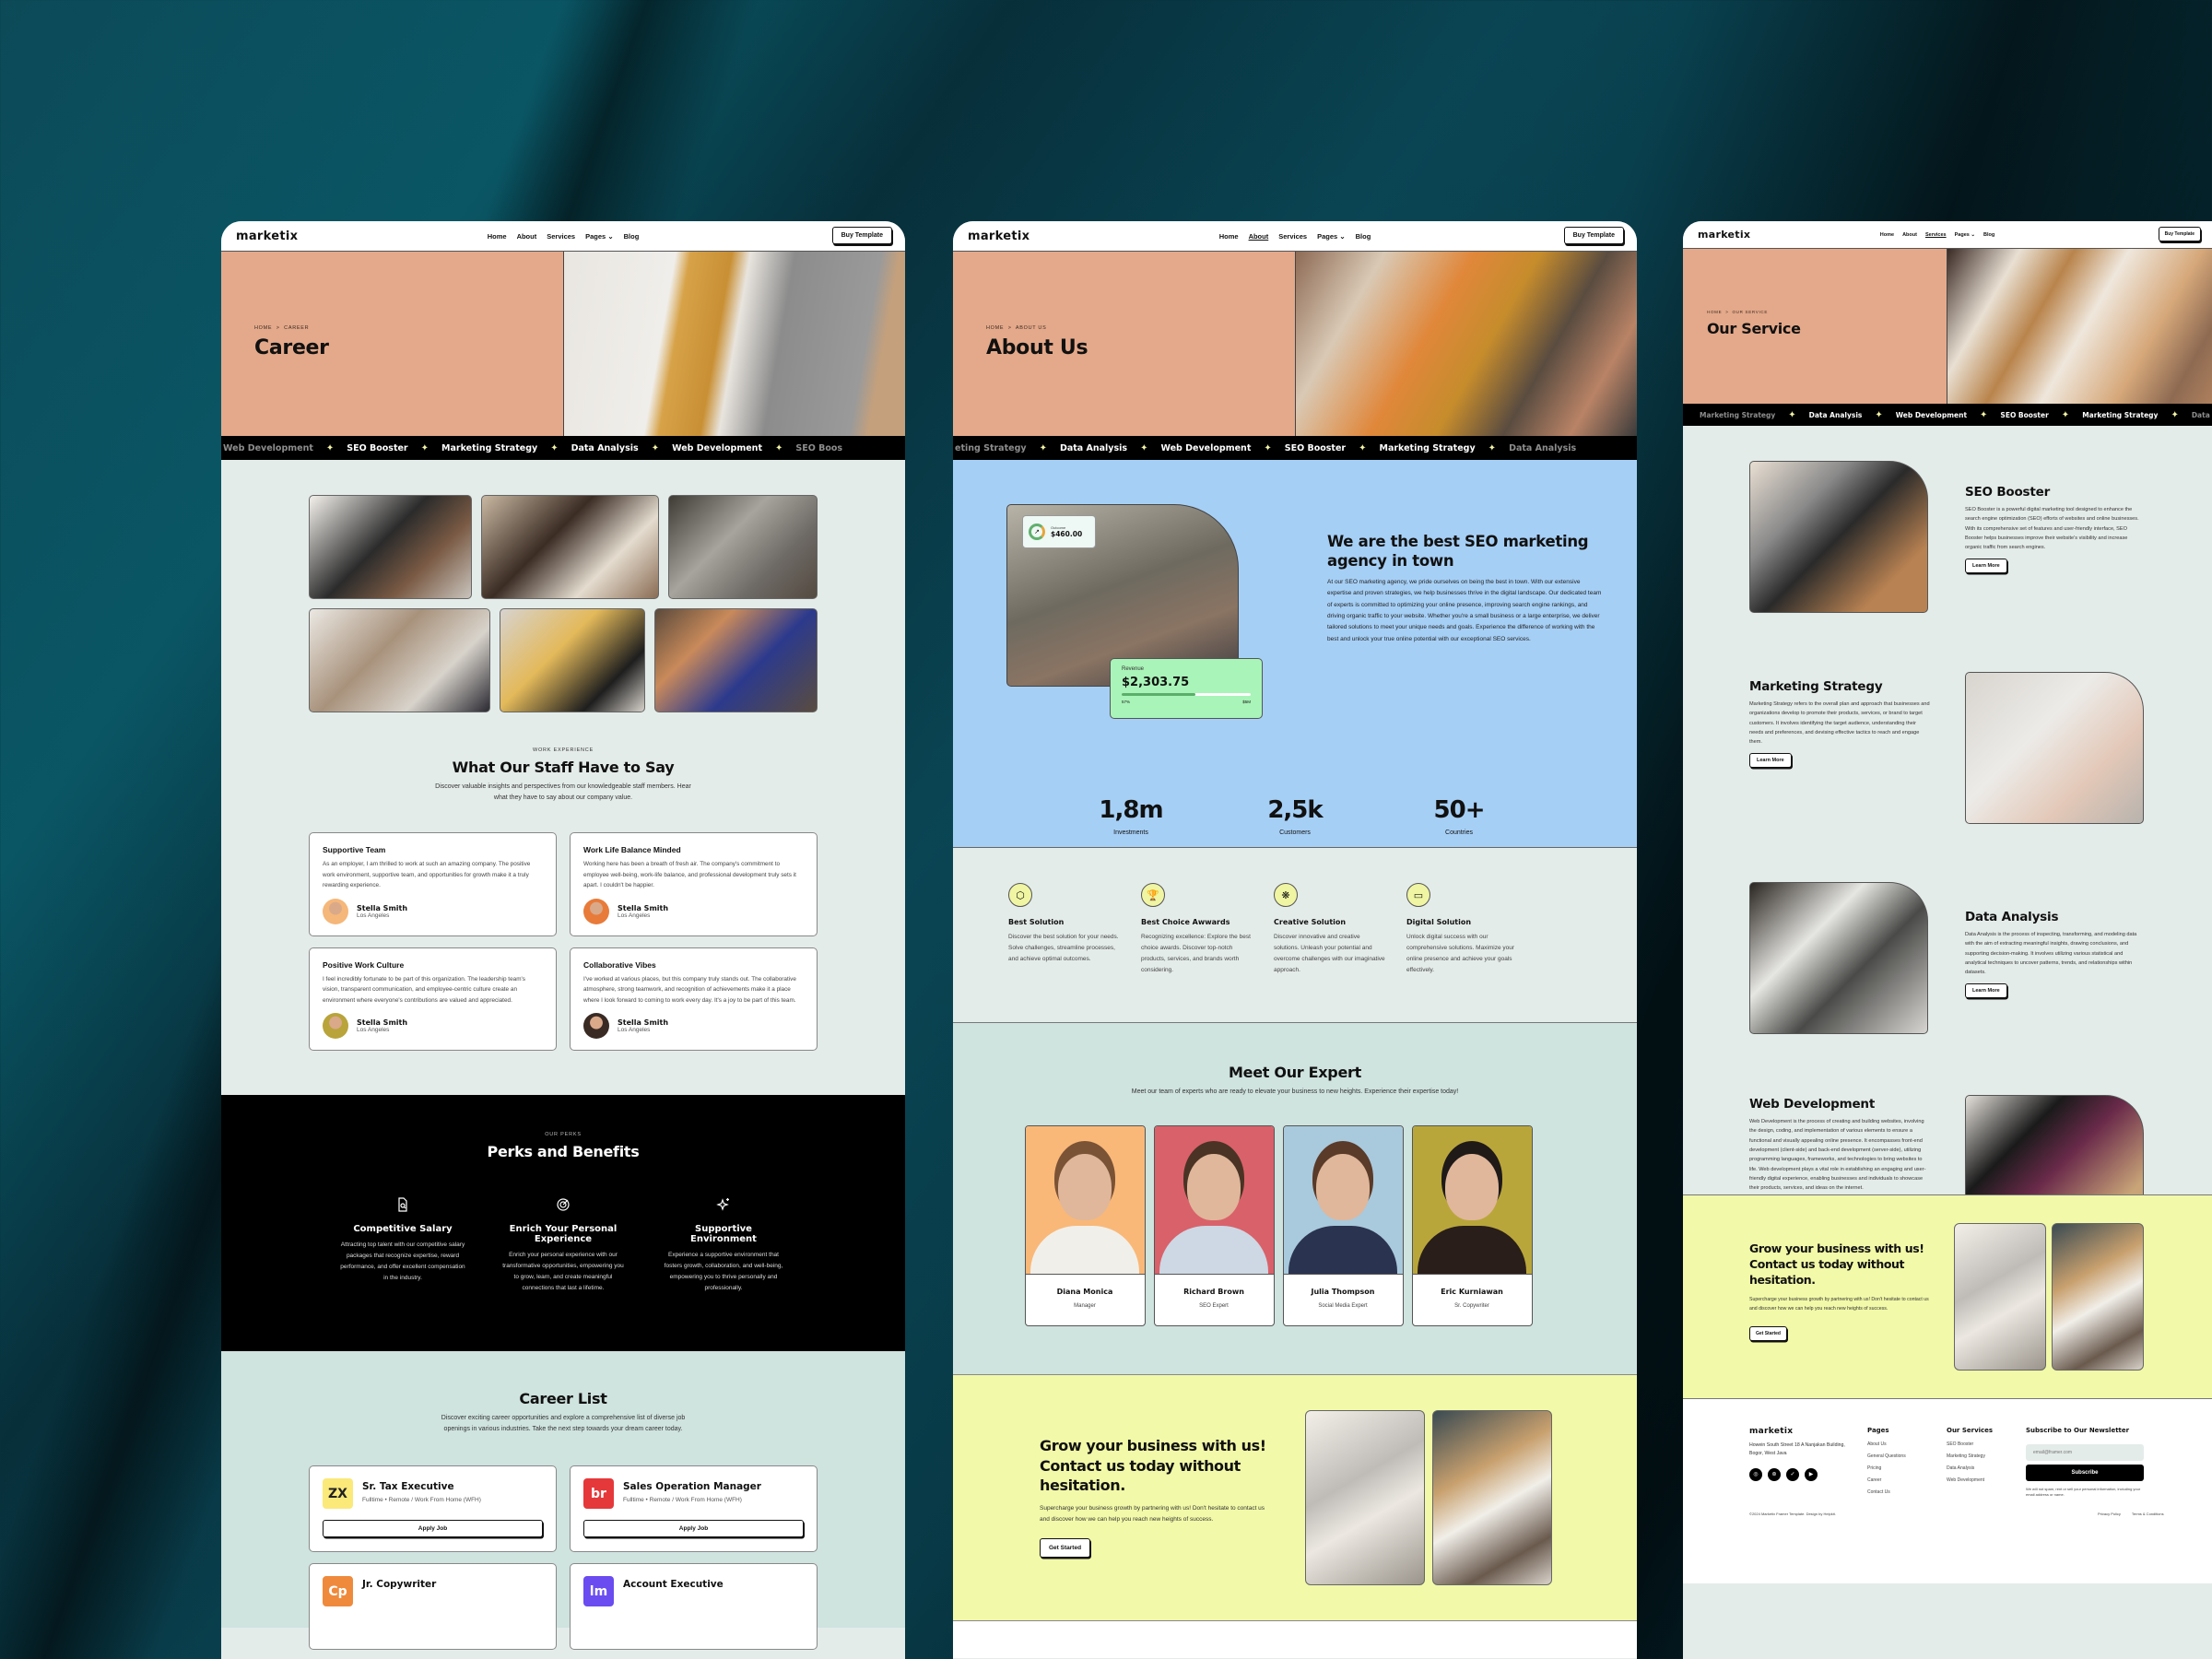 This screenshot has height=1659, width=2212. Describe the element at coordinates (1185, 922) in the screenshot. I see `feature-title: Best Choice Awwards` at that location.